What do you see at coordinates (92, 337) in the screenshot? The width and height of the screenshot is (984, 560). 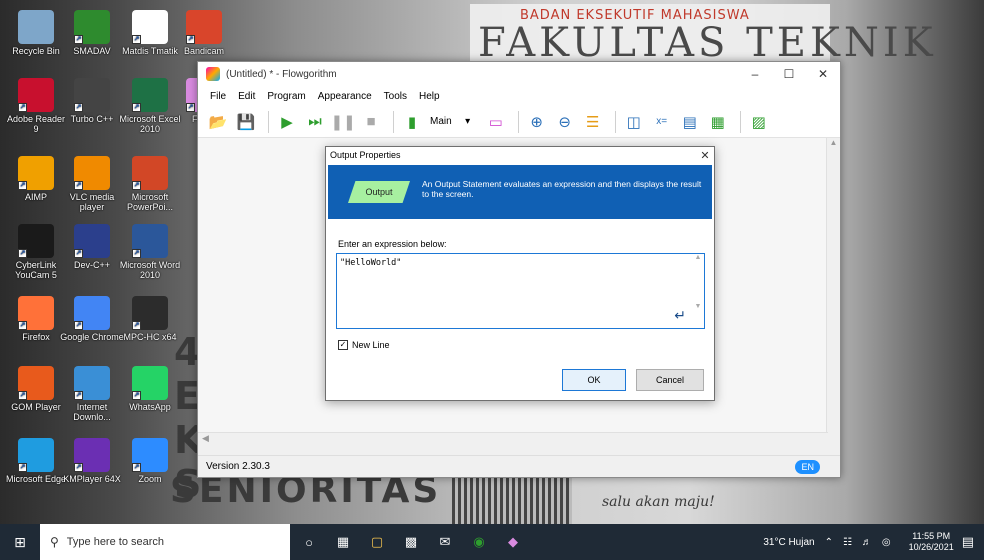 I see `desktop-icon-label: Google Chrome` at bounding box center [92, 337].